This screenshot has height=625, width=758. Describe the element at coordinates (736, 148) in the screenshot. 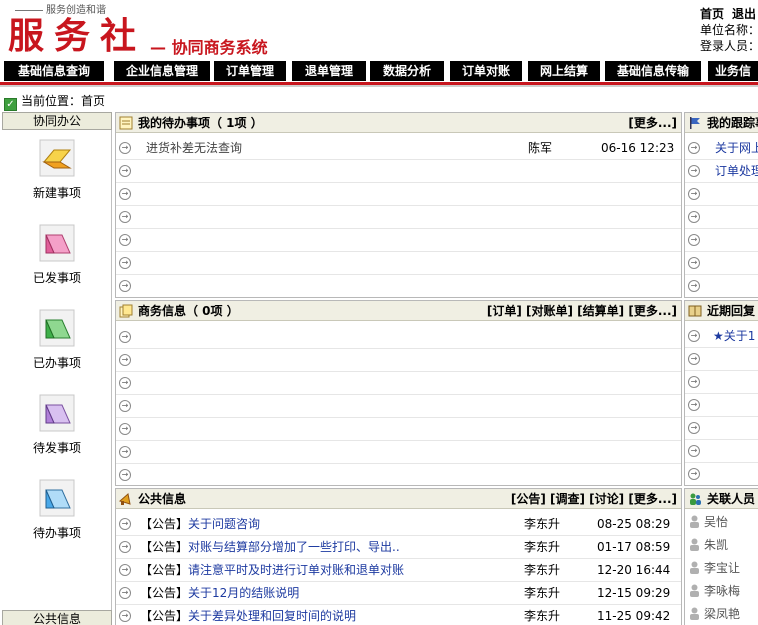

I see `tracking-item-title: 关于网上` at that location.